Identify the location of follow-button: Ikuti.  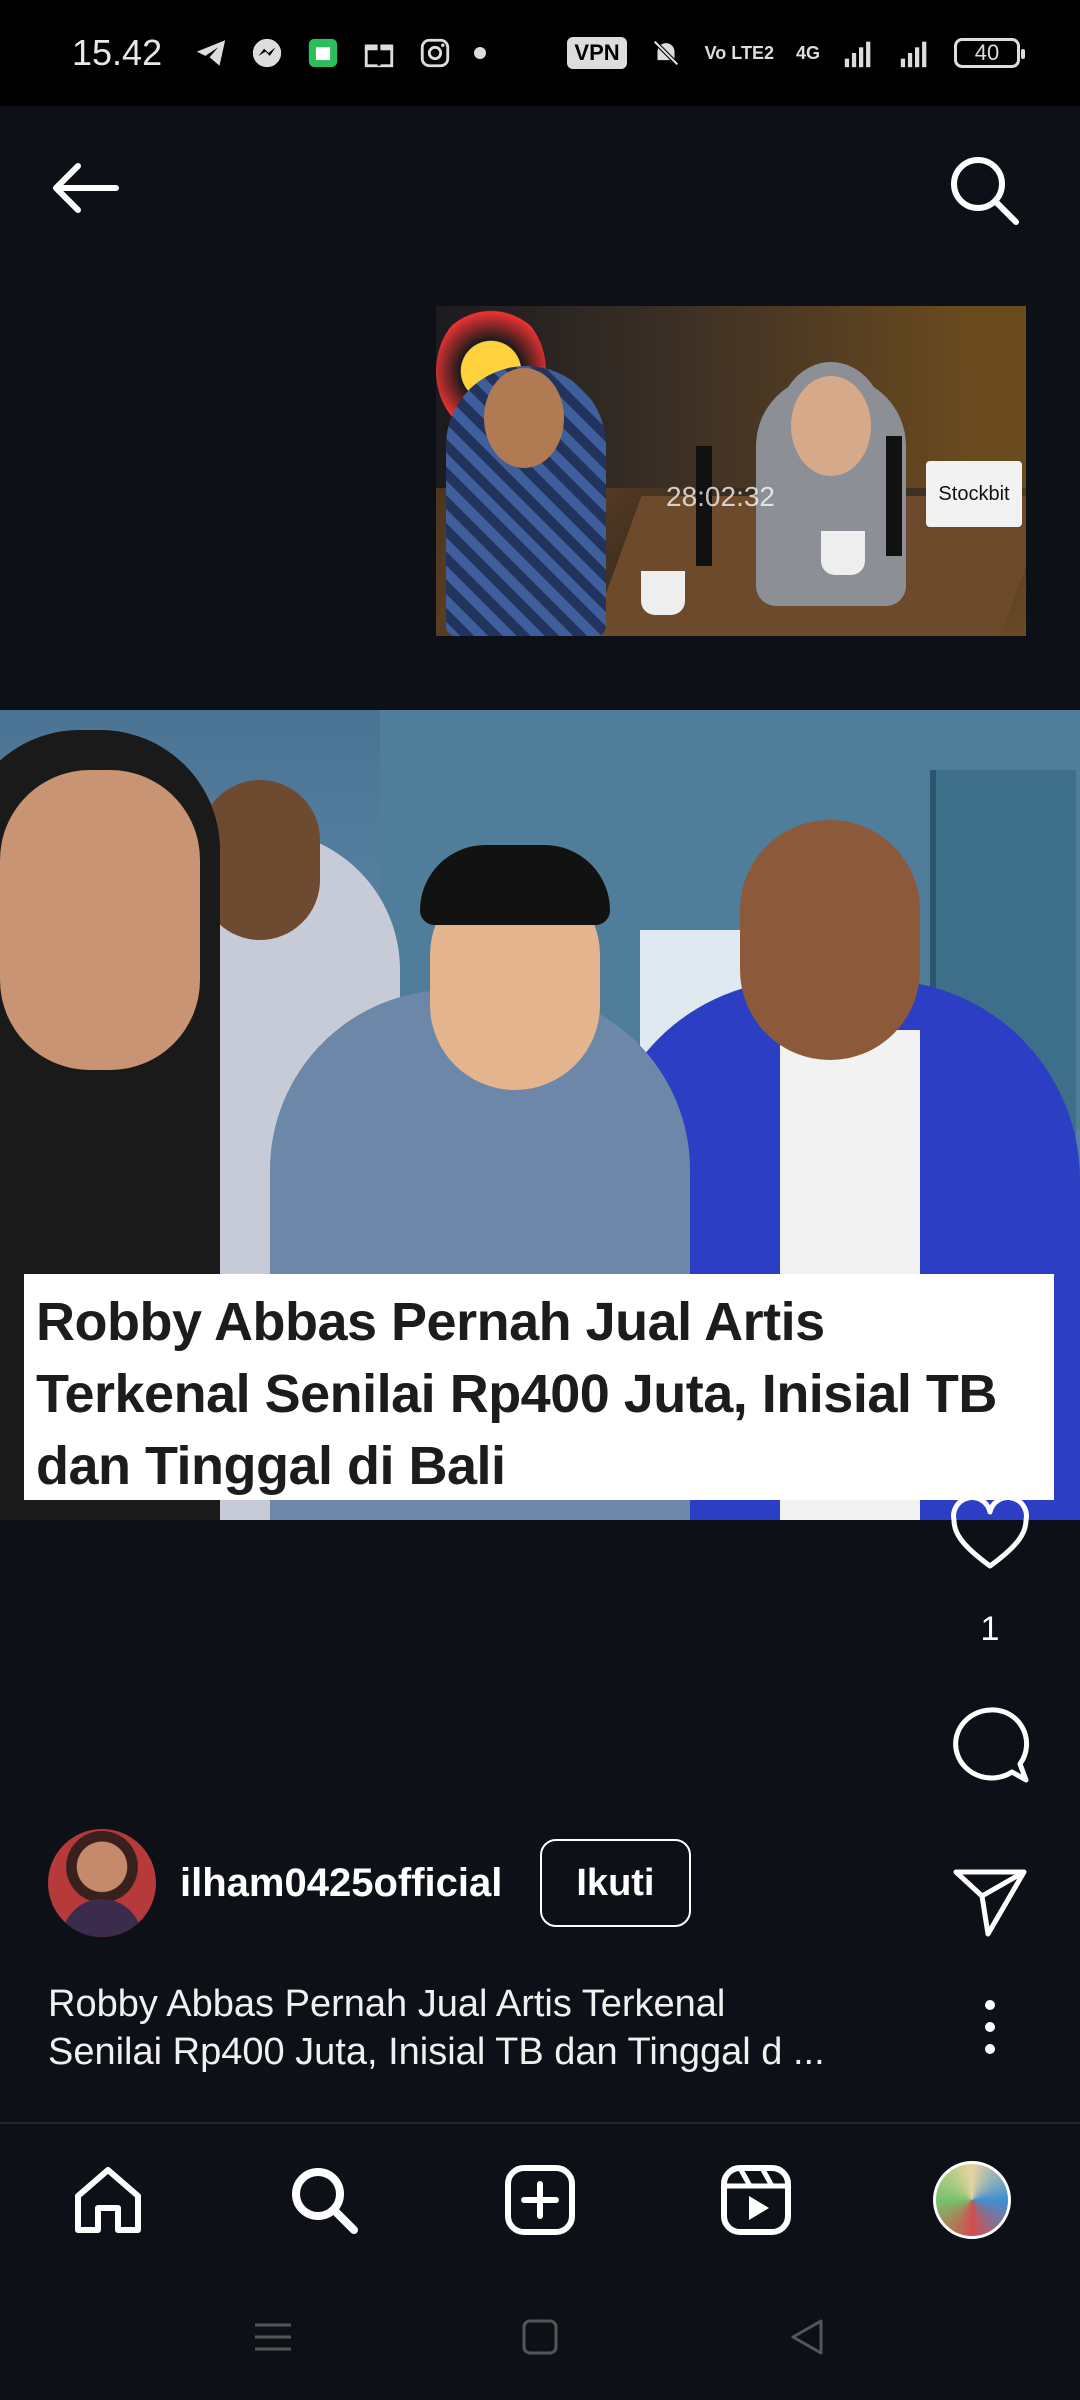
(615, 1883).